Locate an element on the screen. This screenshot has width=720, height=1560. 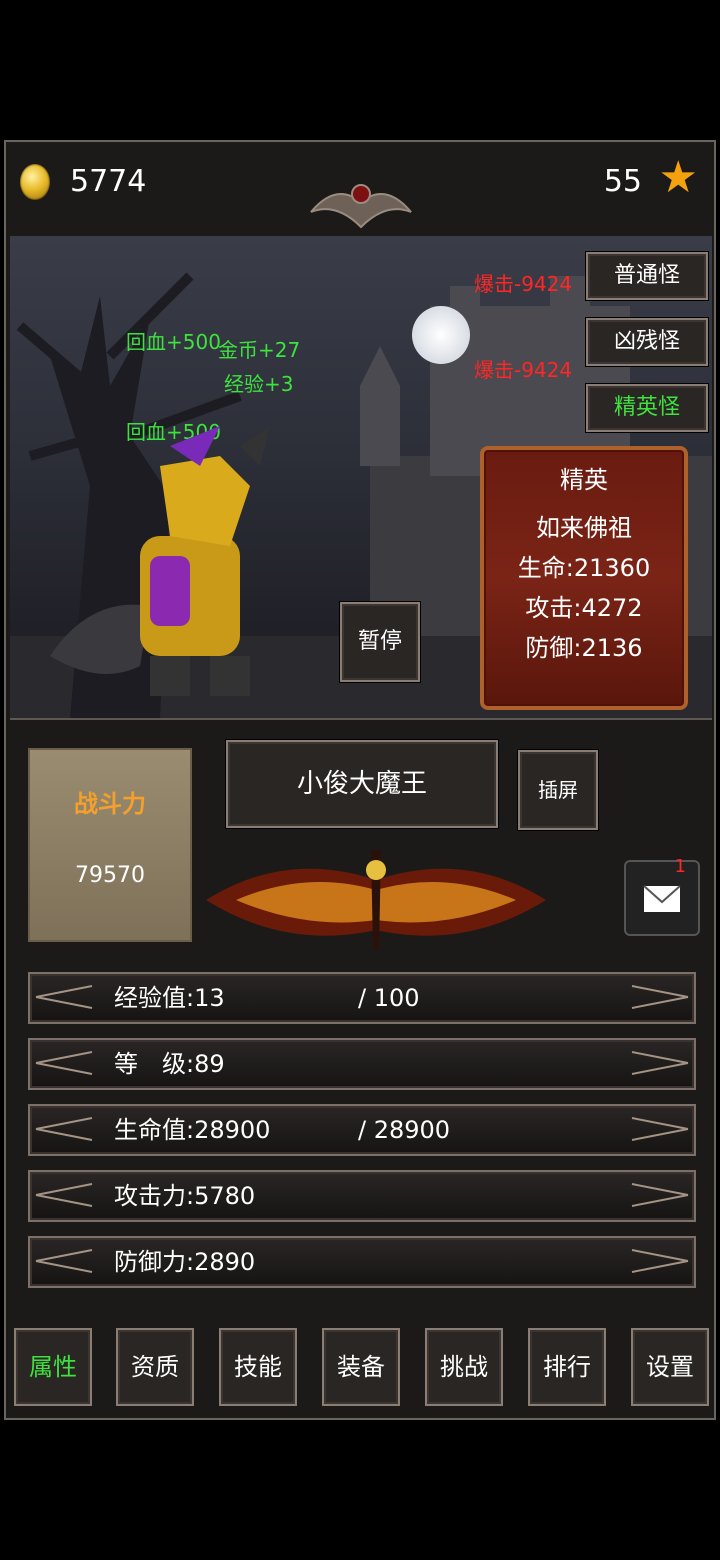
player-name-plate: 小俊大魔王 is located at coordinates (362, 784).